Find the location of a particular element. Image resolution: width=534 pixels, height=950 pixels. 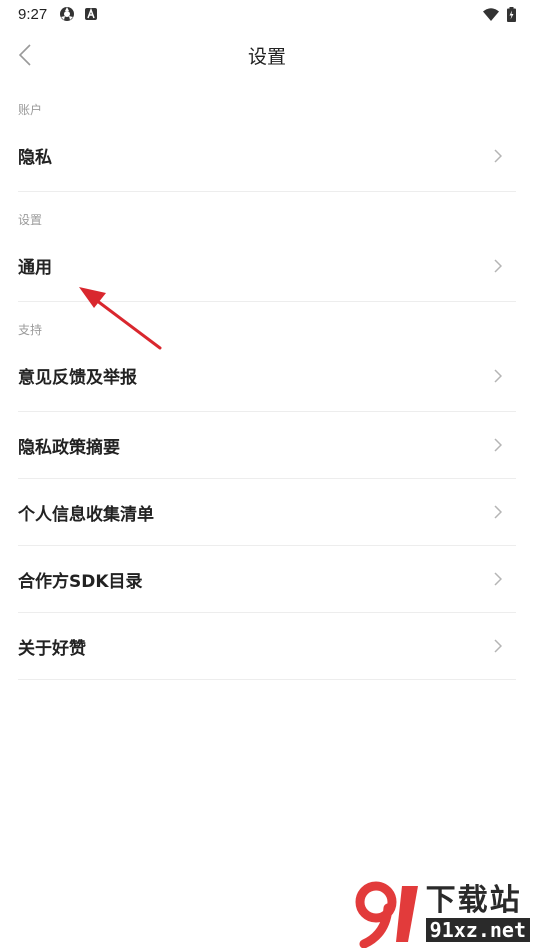

row-privacy: 隐私 is located at coordinates (267, 156).